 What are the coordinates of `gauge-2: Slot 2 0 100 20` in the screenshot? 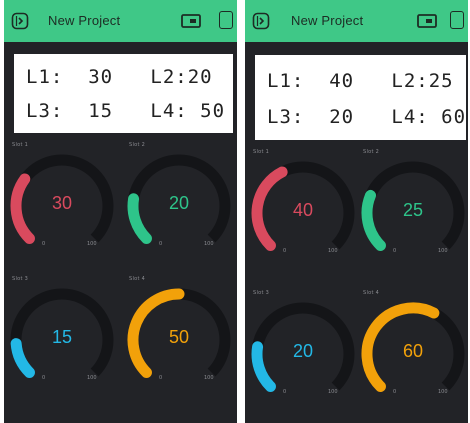 It's located at (180, 205).